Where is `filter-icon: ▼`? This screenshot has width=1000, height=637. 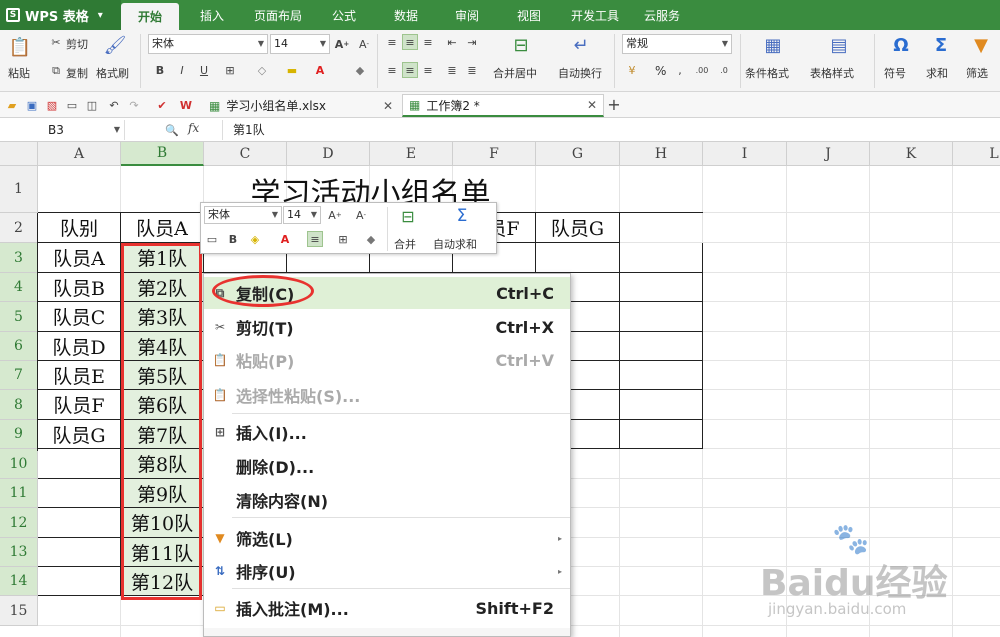 filter-icon: ▼ is located at coordinates (981, 45).